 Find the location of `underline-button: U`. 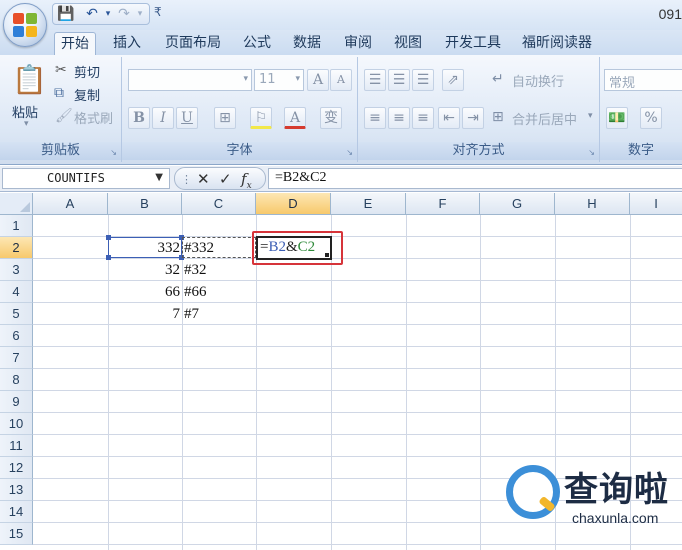

underline-button: U is located at coordinates (187, 118).